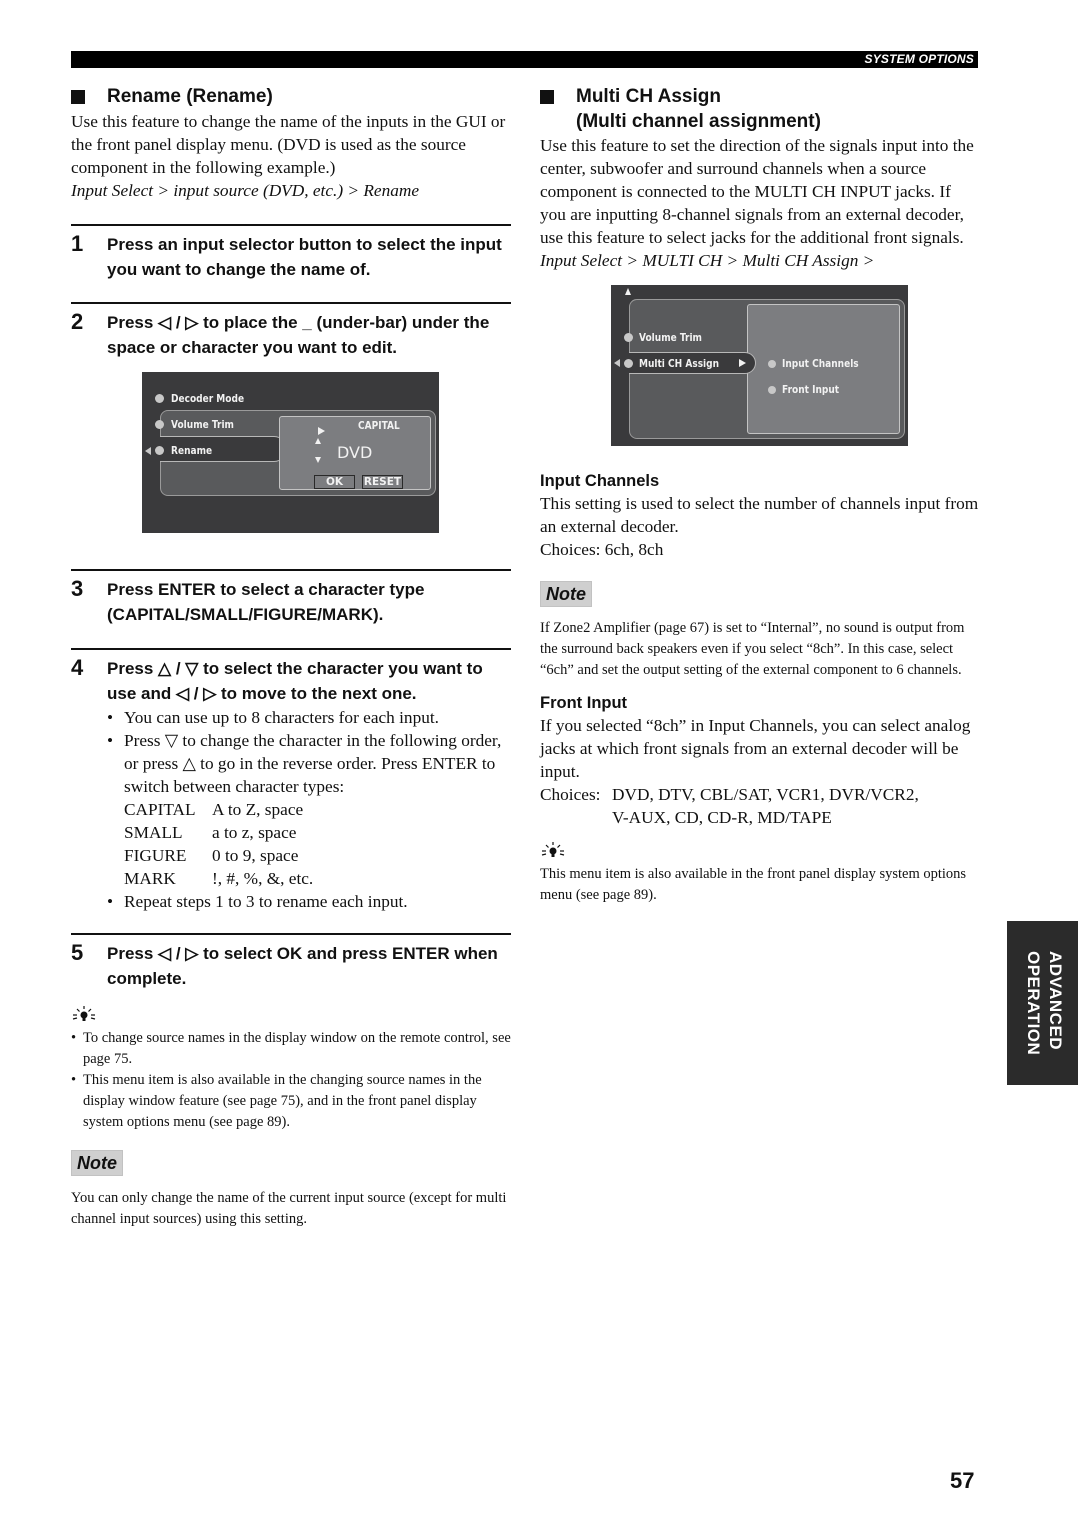  What do you see at coordinates (602, 549) in the screenshot?
I see `input-channels-choices: Choices: 6ch, 8ch` at bounding box center [602, 549].